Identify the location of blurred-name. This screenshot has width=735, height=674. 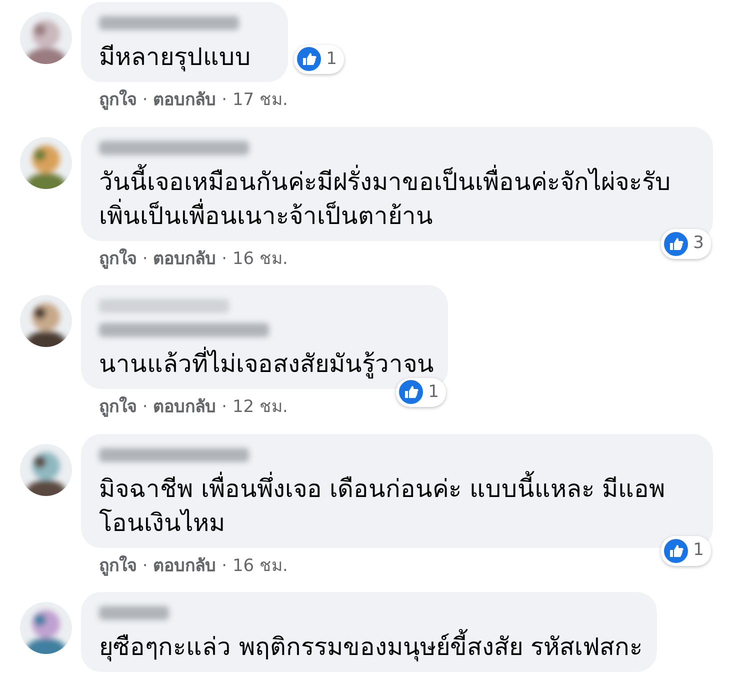
(134, 613).